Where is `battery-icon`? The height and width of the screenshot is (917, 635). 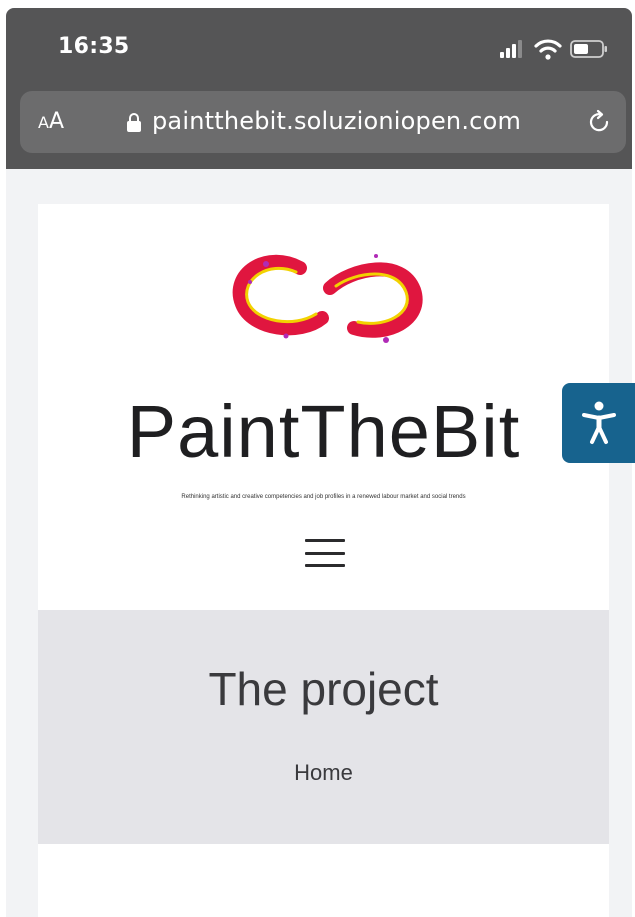 battery-icon is located at coordinates (588, 49).